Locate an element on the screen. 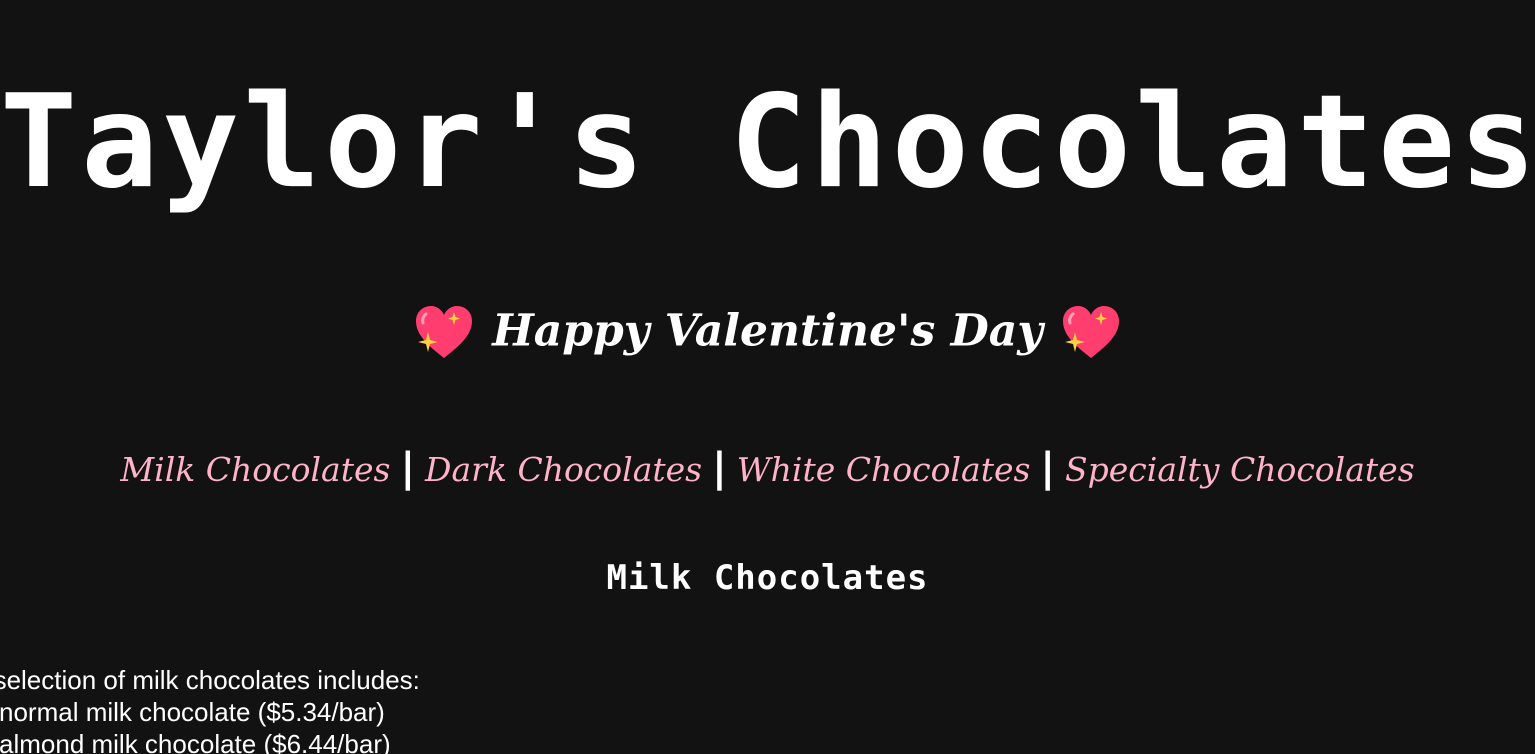  nav-link-dark-chocolates: Dark Chocolates is located at coordinates (563, 469).